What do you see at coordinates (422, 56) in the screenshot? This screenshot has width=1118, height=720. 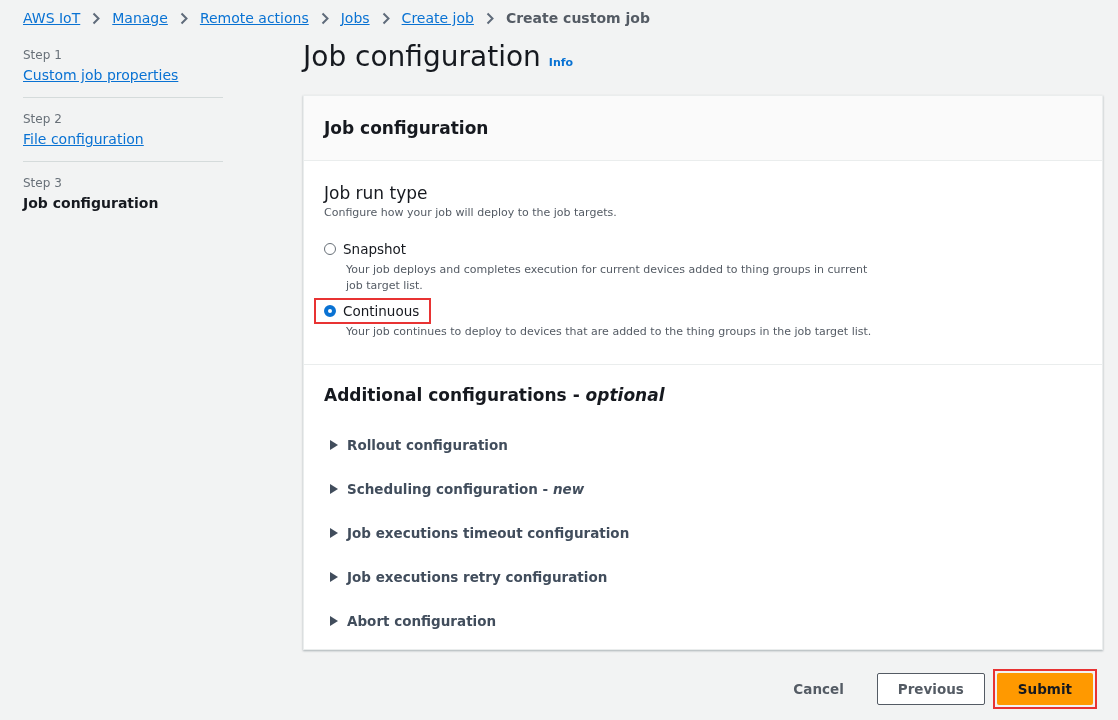 I see `page-title: Job configuration` at bounding box center [422, 56].